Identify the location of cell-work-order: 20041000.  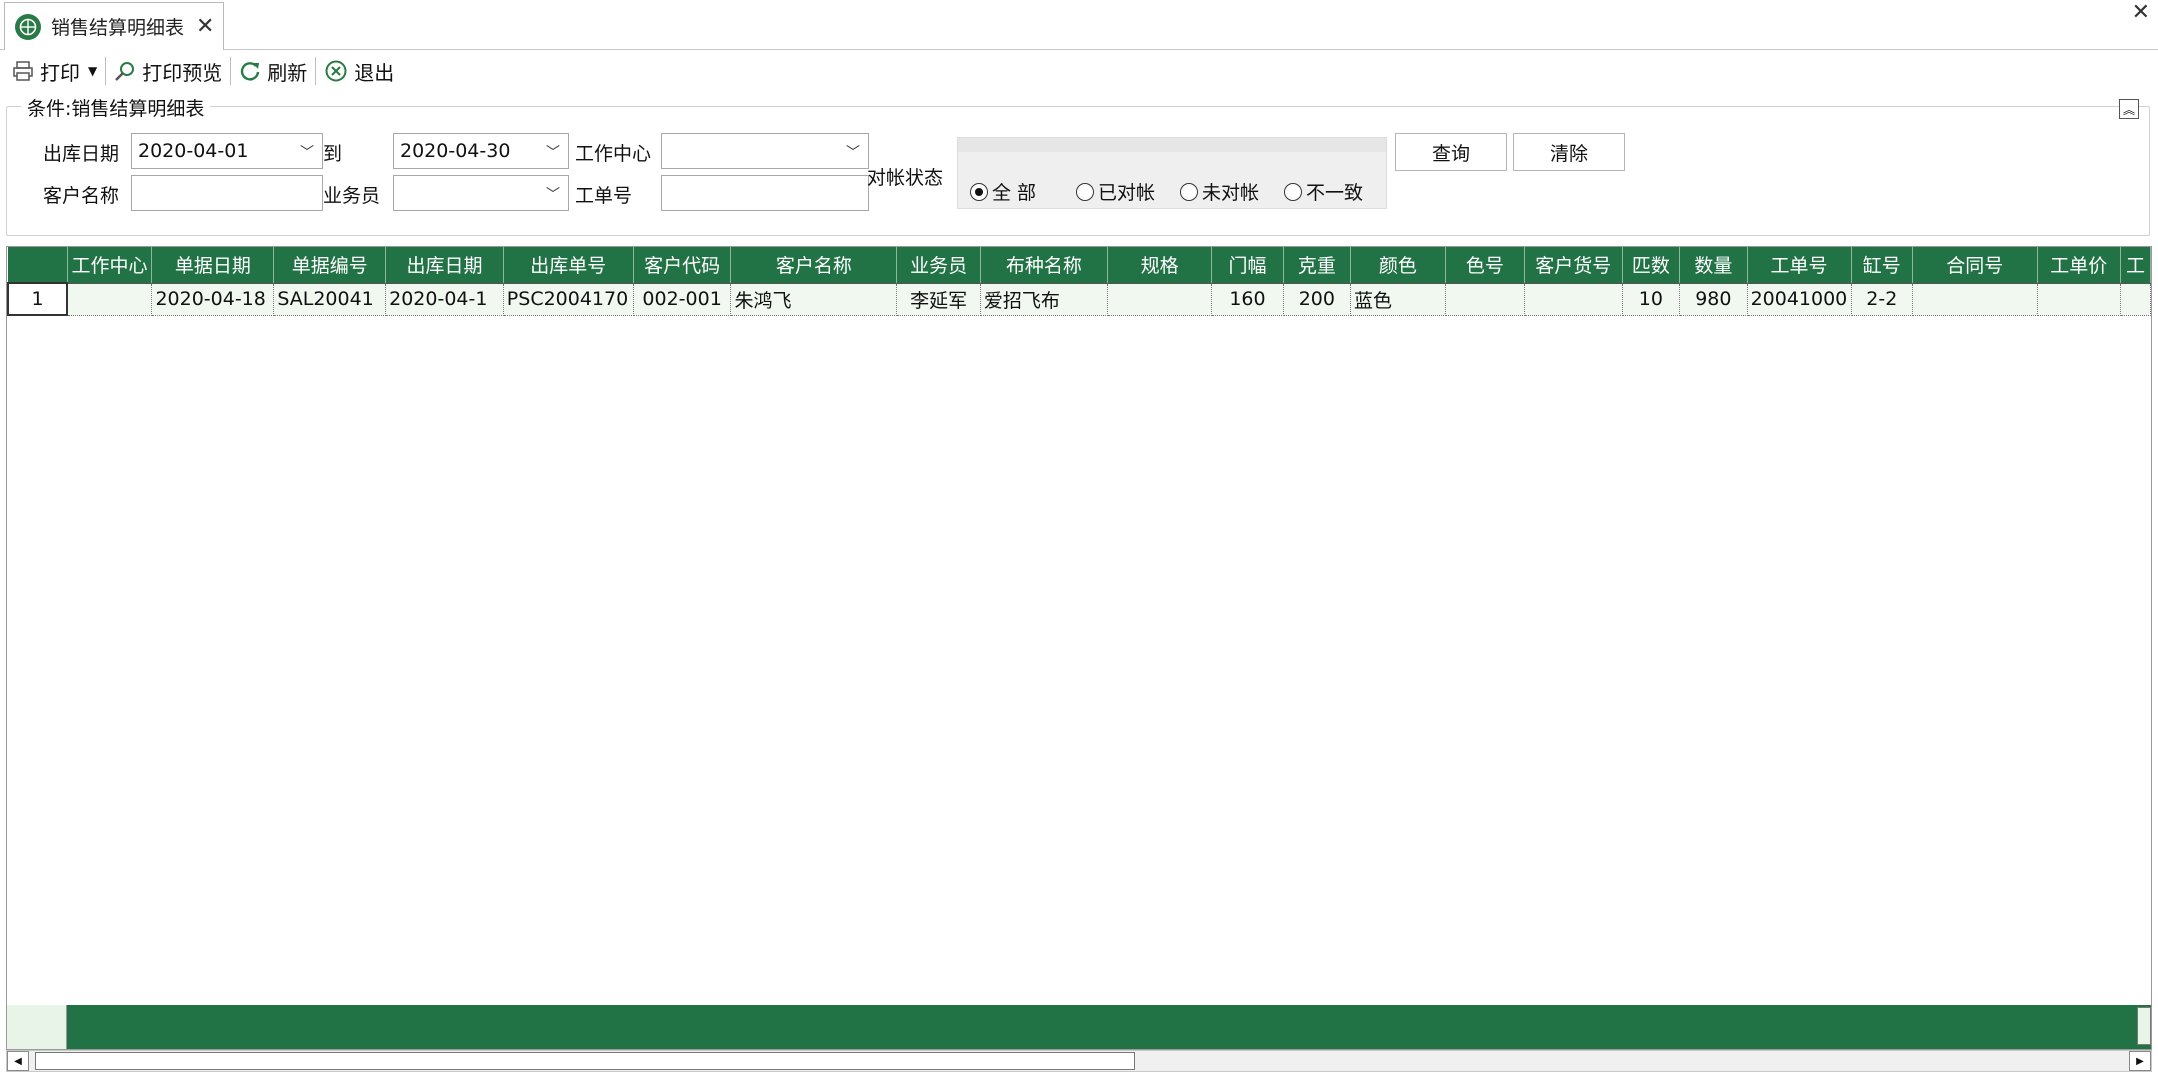
(1799, 299).